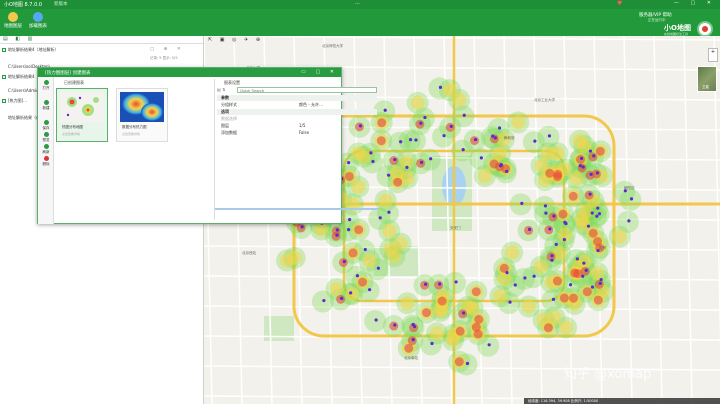  What do you see at coordinates (713, 55) in the screenshot?
I see `zoom-in-button: +` at bounding box center [713, 55].